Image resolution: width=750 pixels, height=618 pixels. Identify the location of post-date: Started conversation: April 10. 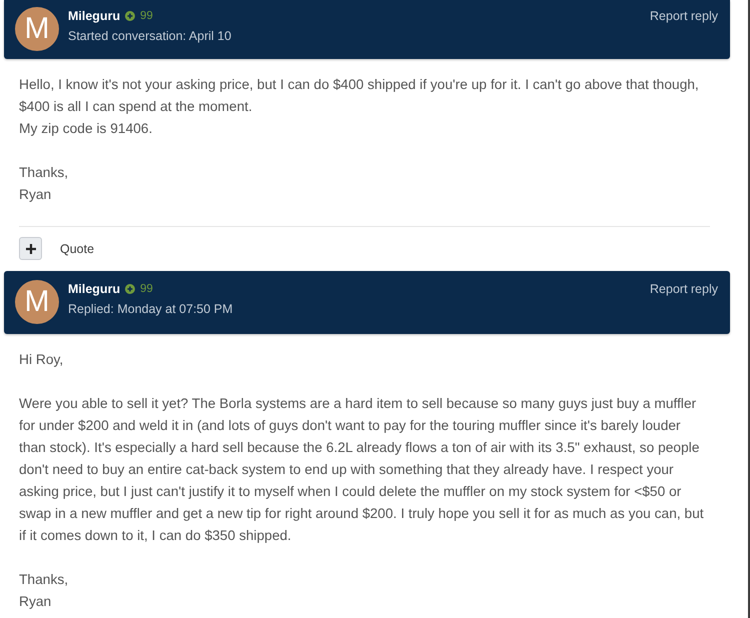
(150, 36).